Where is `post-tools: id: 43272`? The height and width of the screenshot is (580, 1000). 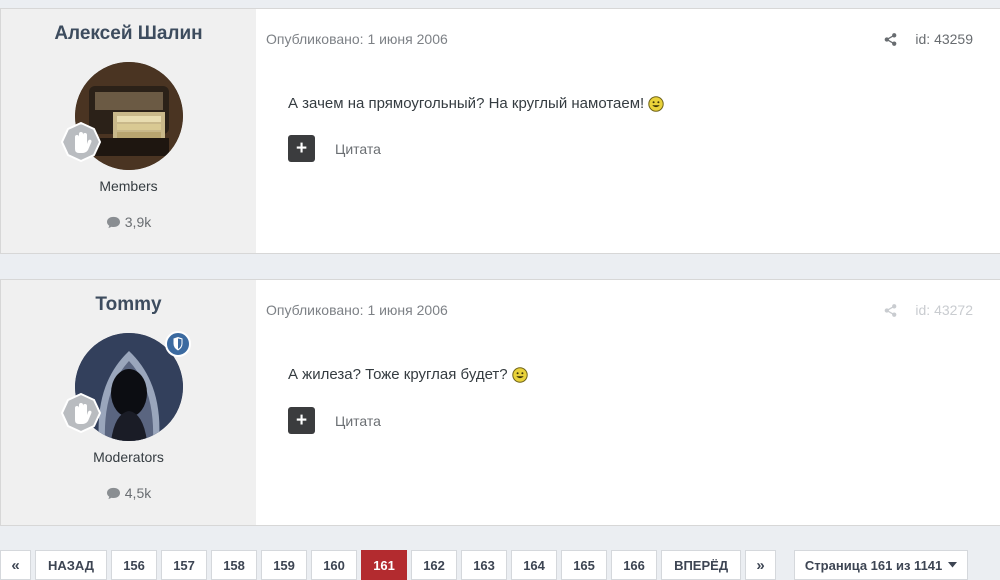 post-tools: id: 43272 is located at coordinates (928, 310).